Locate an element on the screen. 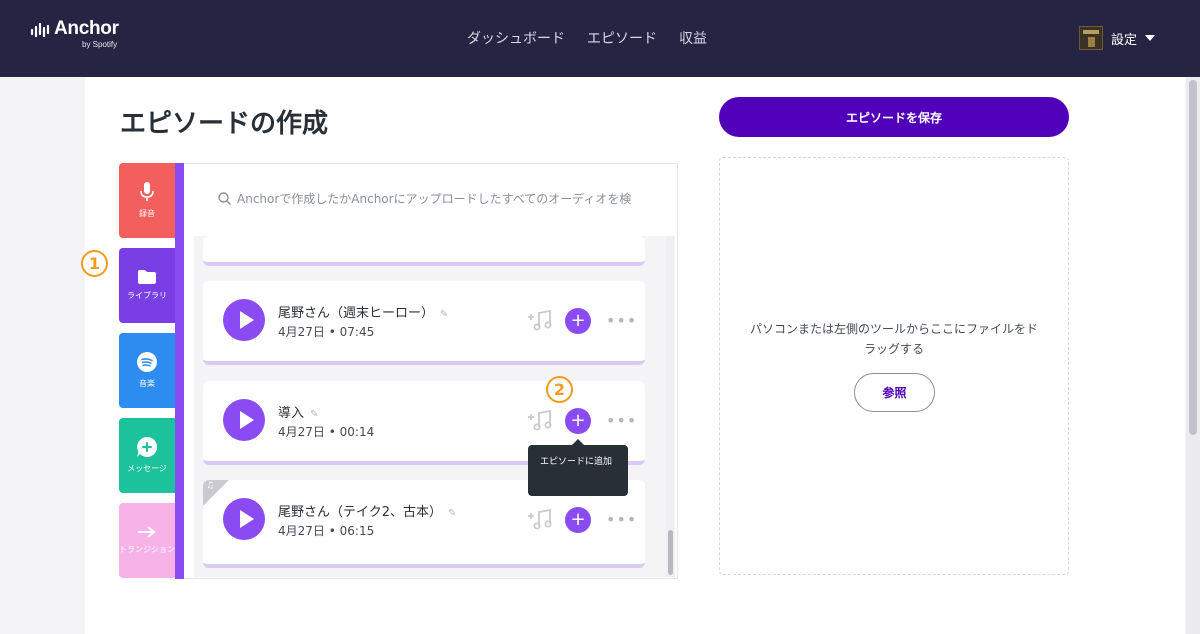  tool-tab-label: メッセージ is located at coordinates (147, 468).